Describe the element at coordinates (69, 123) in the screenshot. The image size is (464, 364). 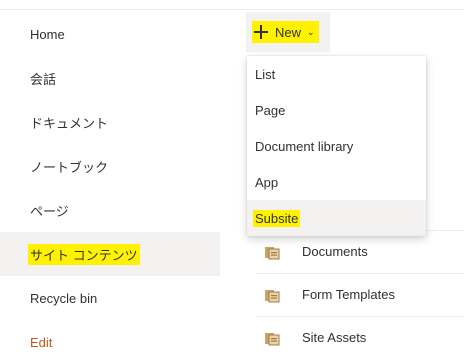
I see `nav-item-label: ドキュメント` at that location.